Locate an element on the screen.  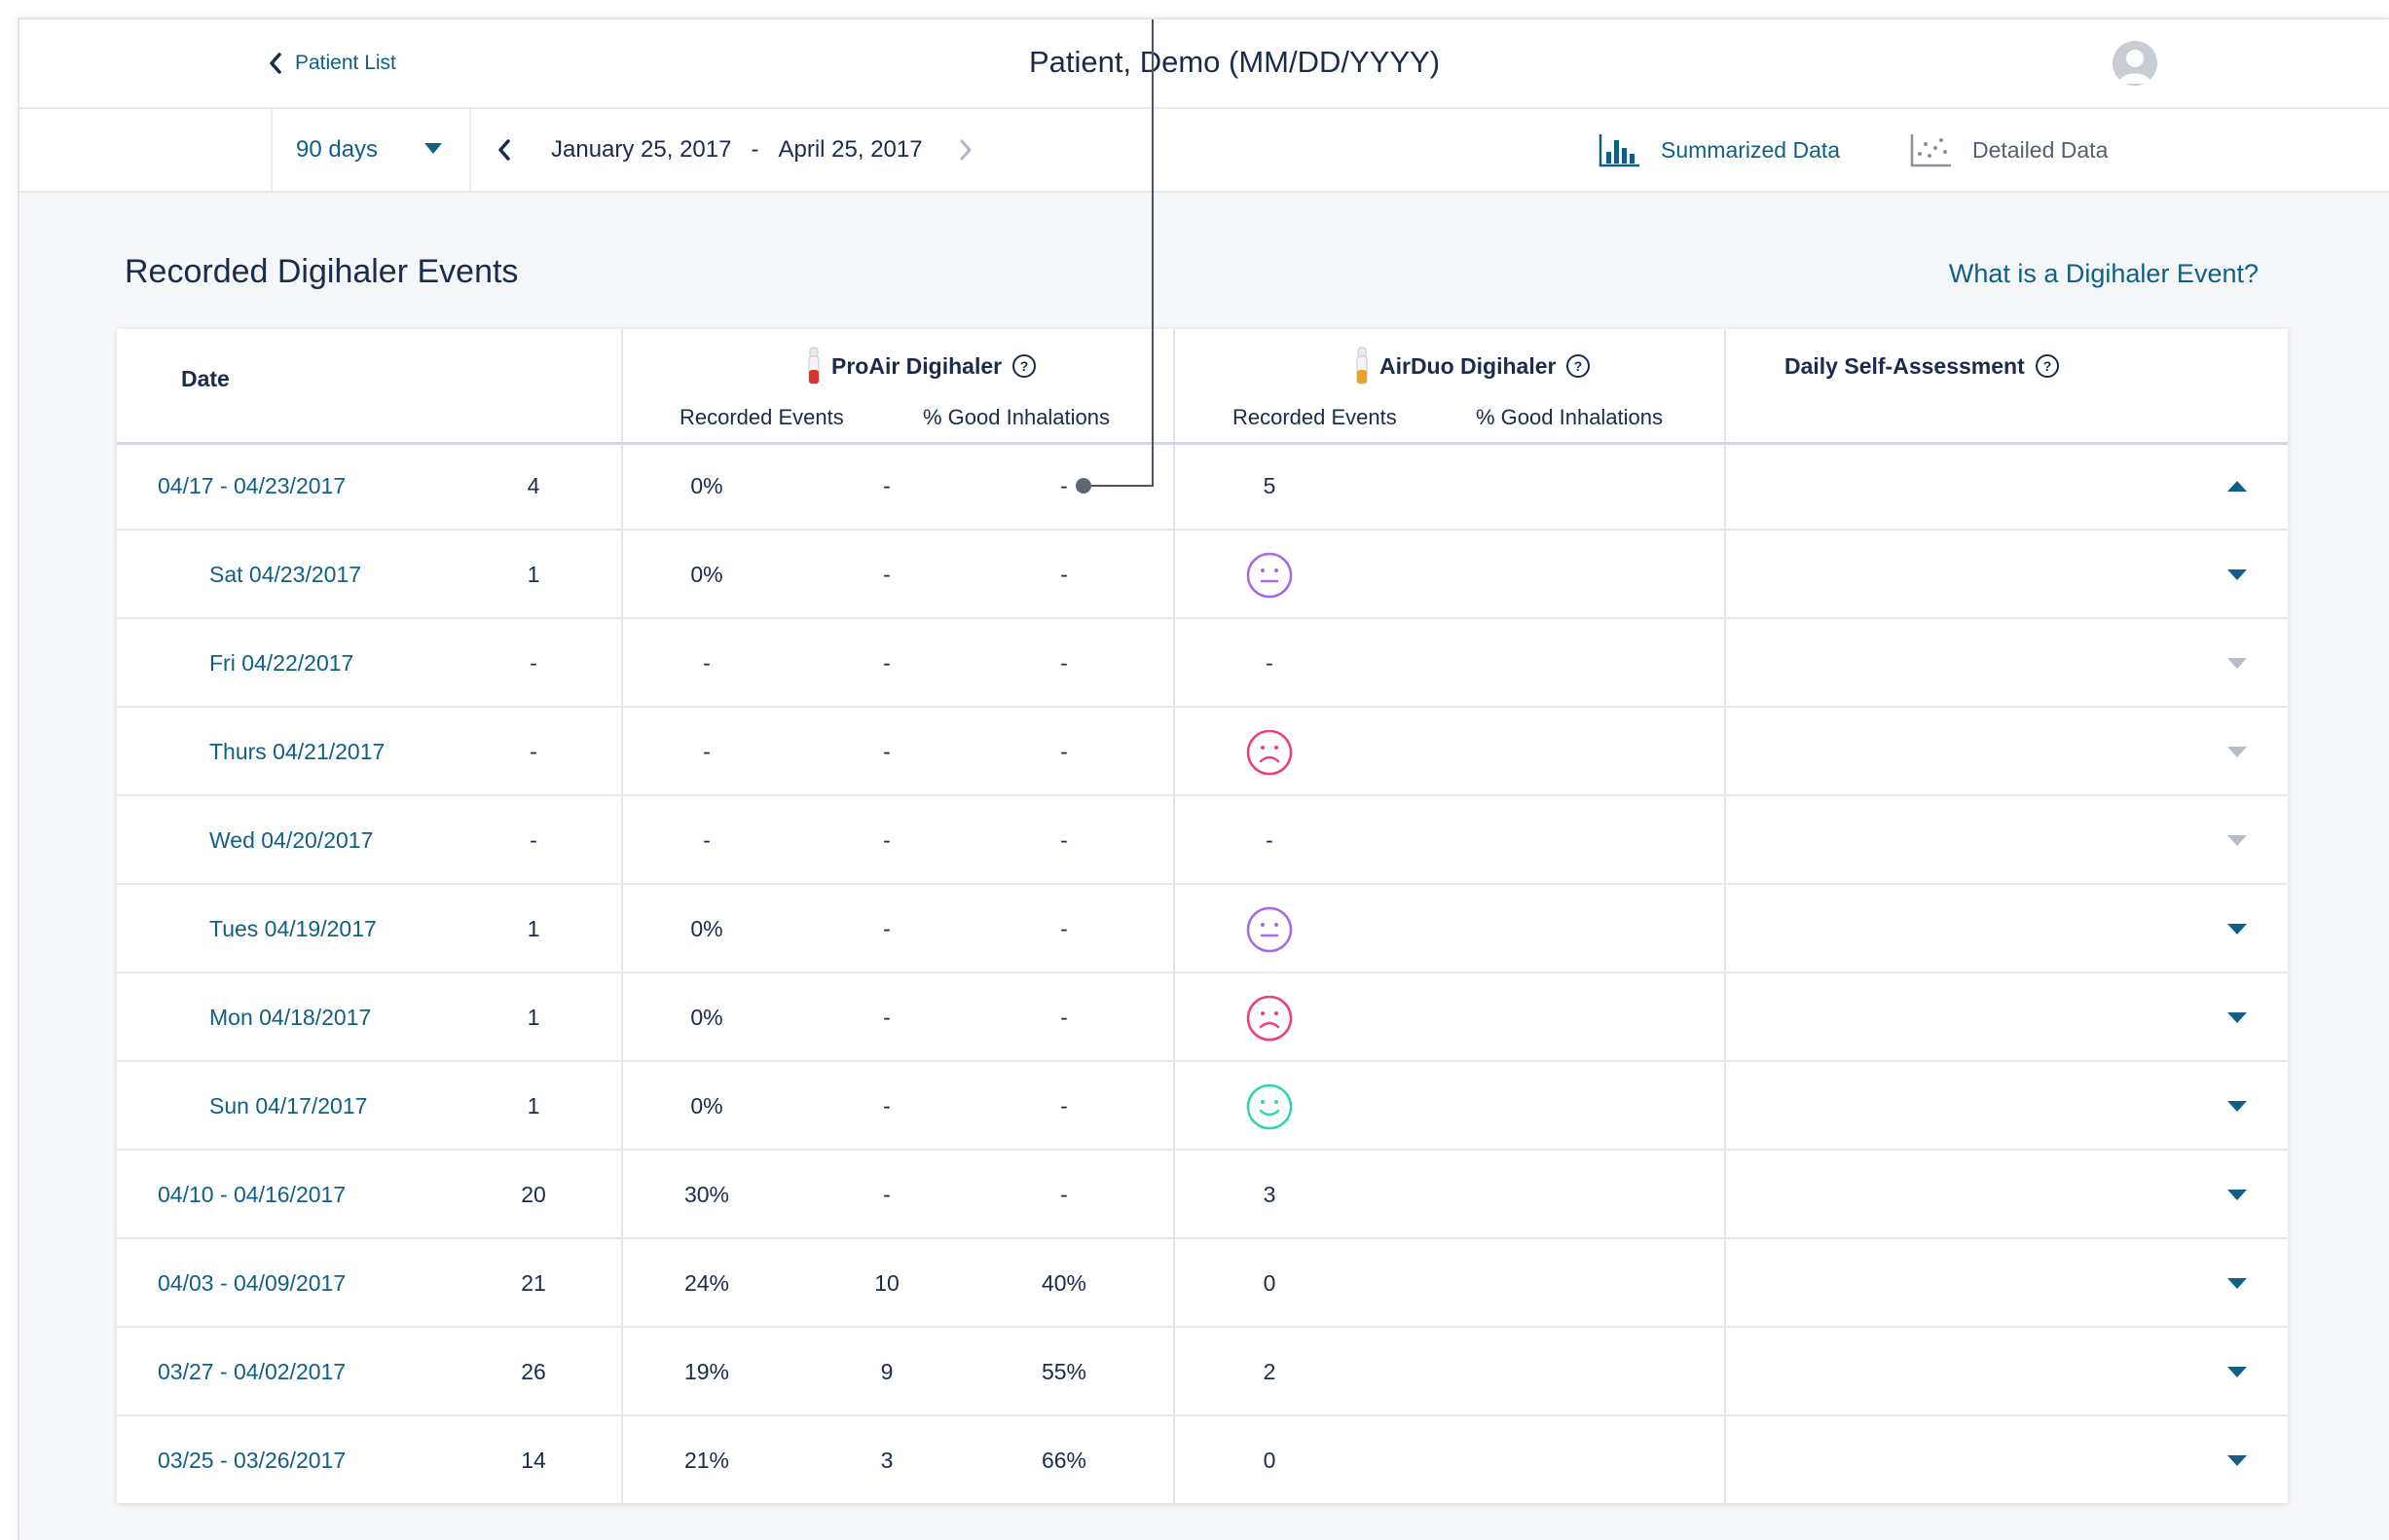
previous-period-icon is located at coordinates (507, 150).